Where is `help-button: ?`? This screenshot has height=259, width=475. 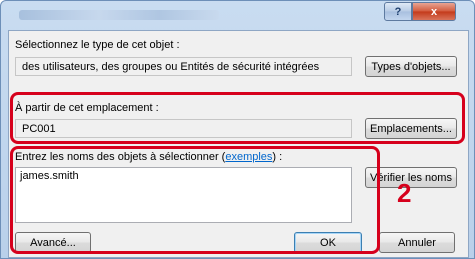
help-button: ? is located at coordinates (398, 11).